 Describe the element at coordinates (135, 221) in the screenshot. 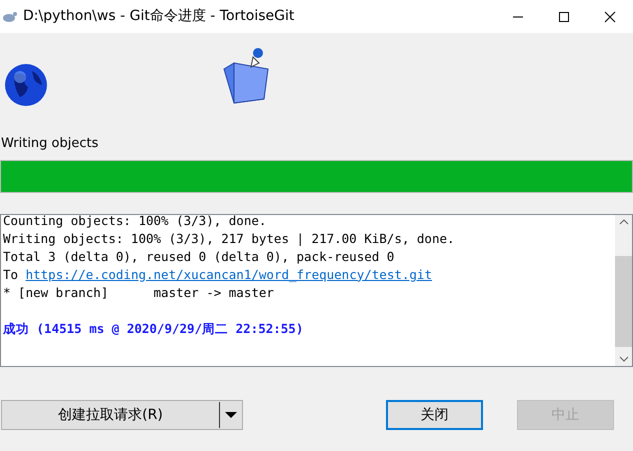

I see `log-line: Counting objects: 100% (3/3), done.` at that location.